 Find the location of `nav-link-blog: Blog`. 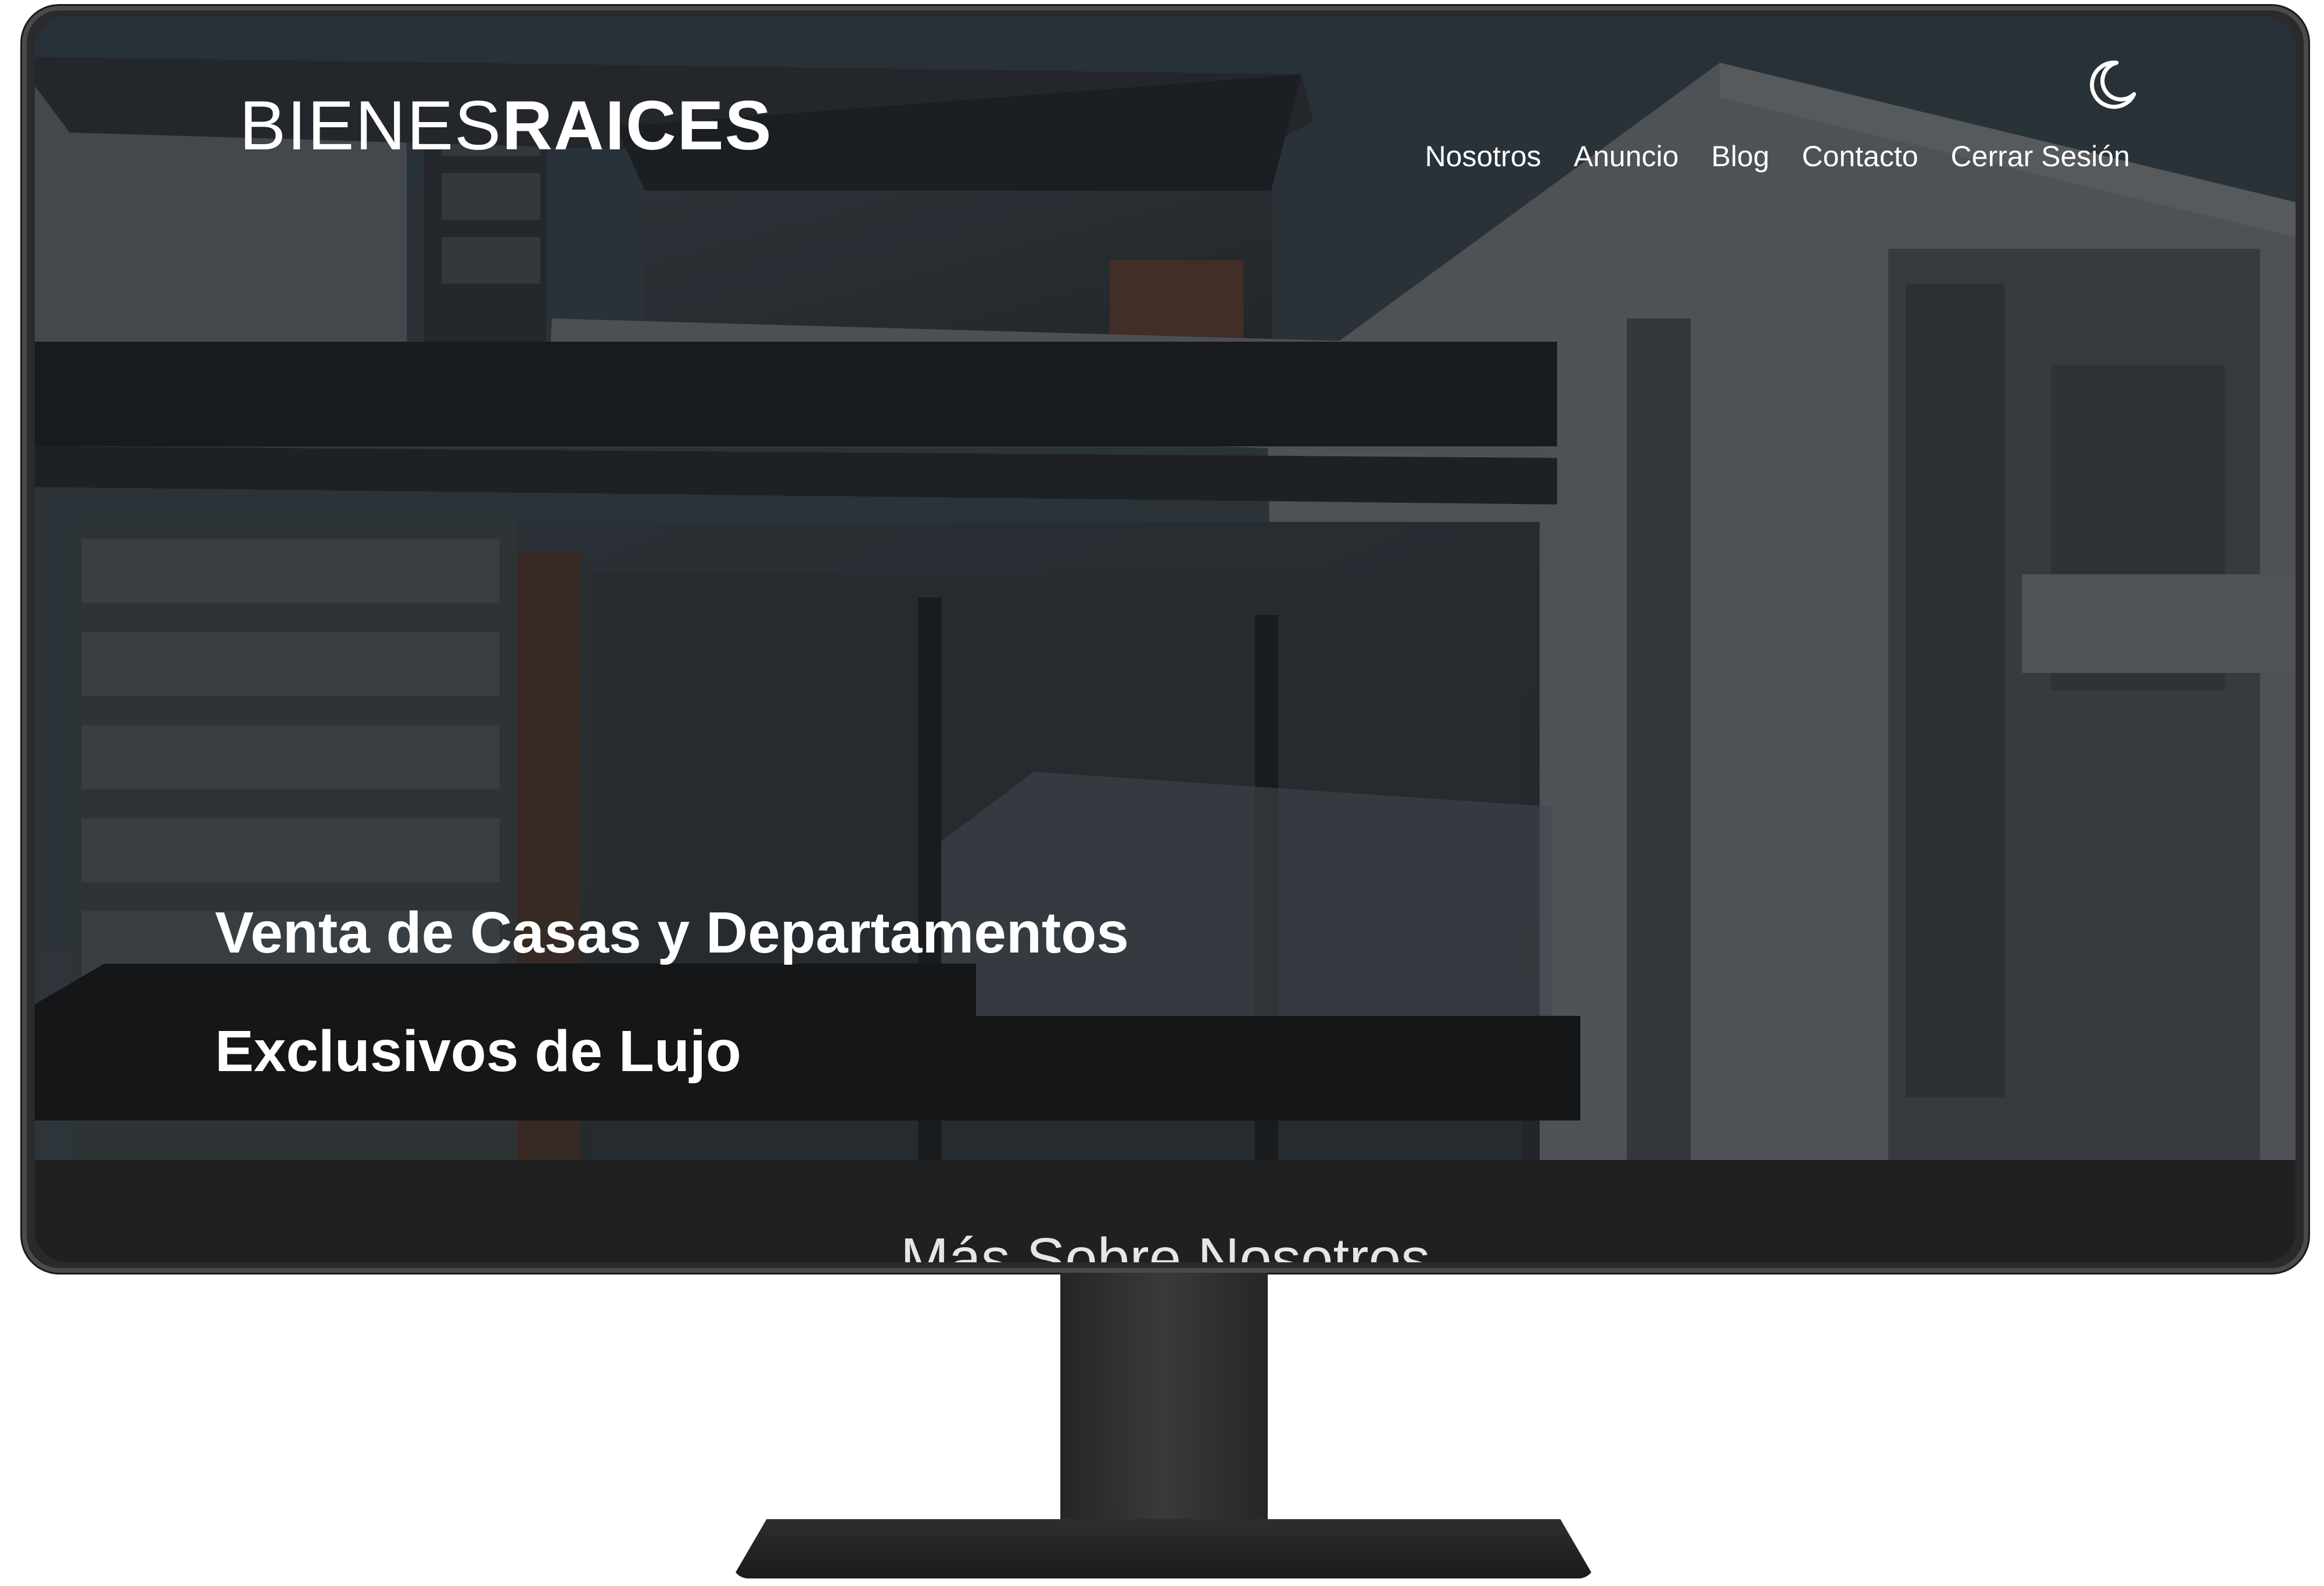

nav-link-blog: Blog is located at coordinates (1740, 156).